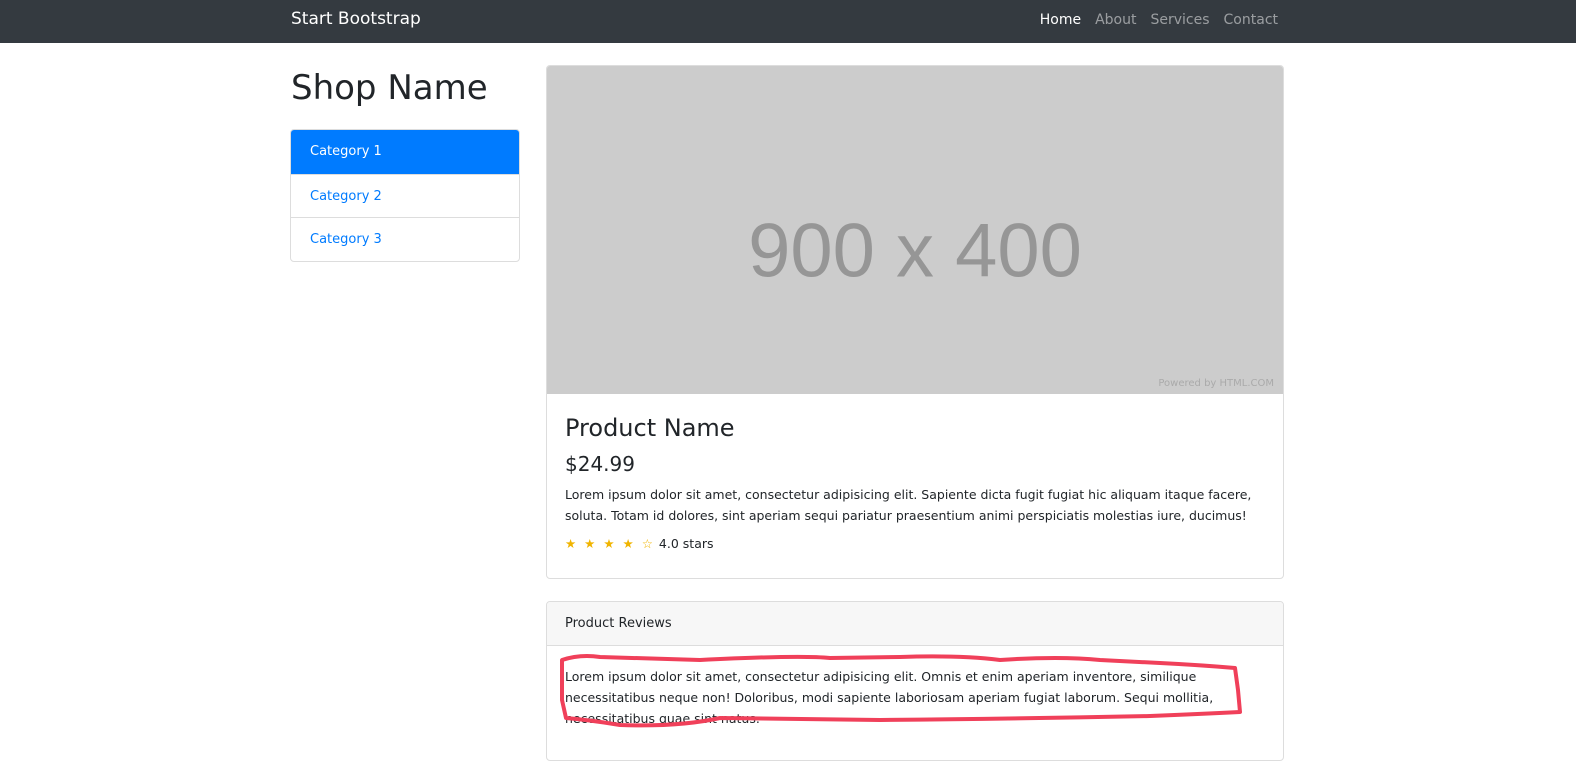 This screenshot has height=761, width=1576. Describe the element at coordinates (610, 543) in the screenshot. I see `star-icons: ★ ★ ★ ★ ☆` at that location.